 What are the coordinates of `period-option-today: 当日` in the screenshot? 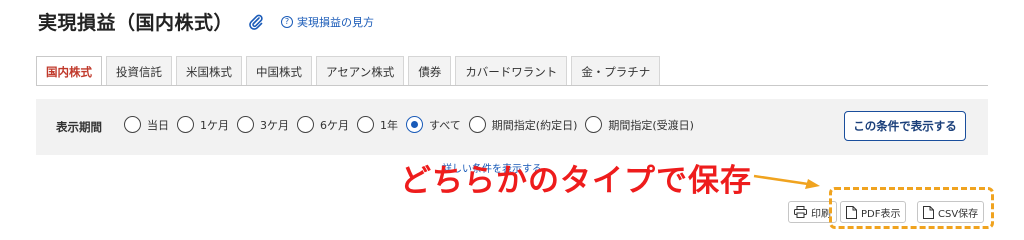 It's located at (146, 124).